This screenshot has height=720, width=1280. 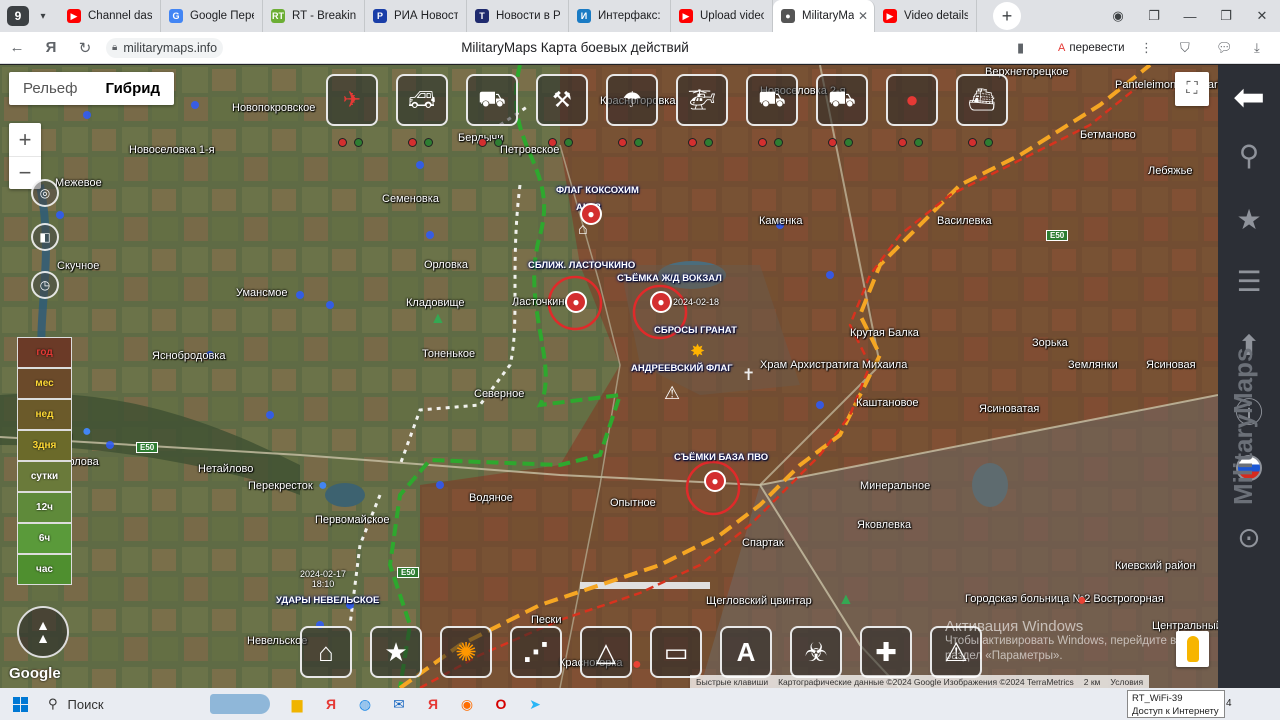 What do you see at coordinates (326, 652) in the screenshot?
I see `fortification-icon: ⌂` at bounding box center [326, 652].